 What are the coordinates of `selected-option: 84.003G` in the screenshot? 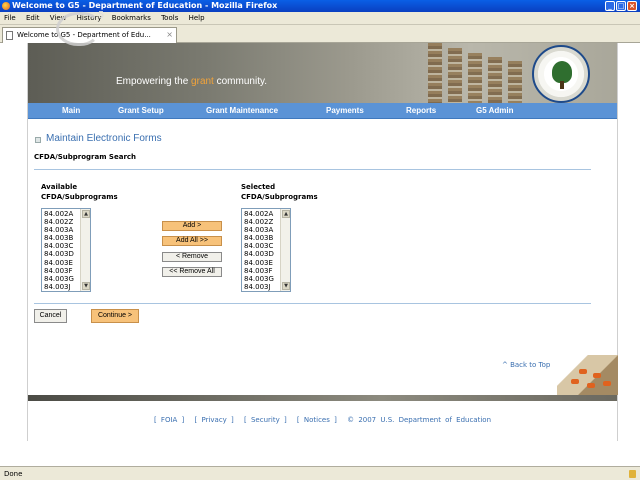 It's located at (259, 279).